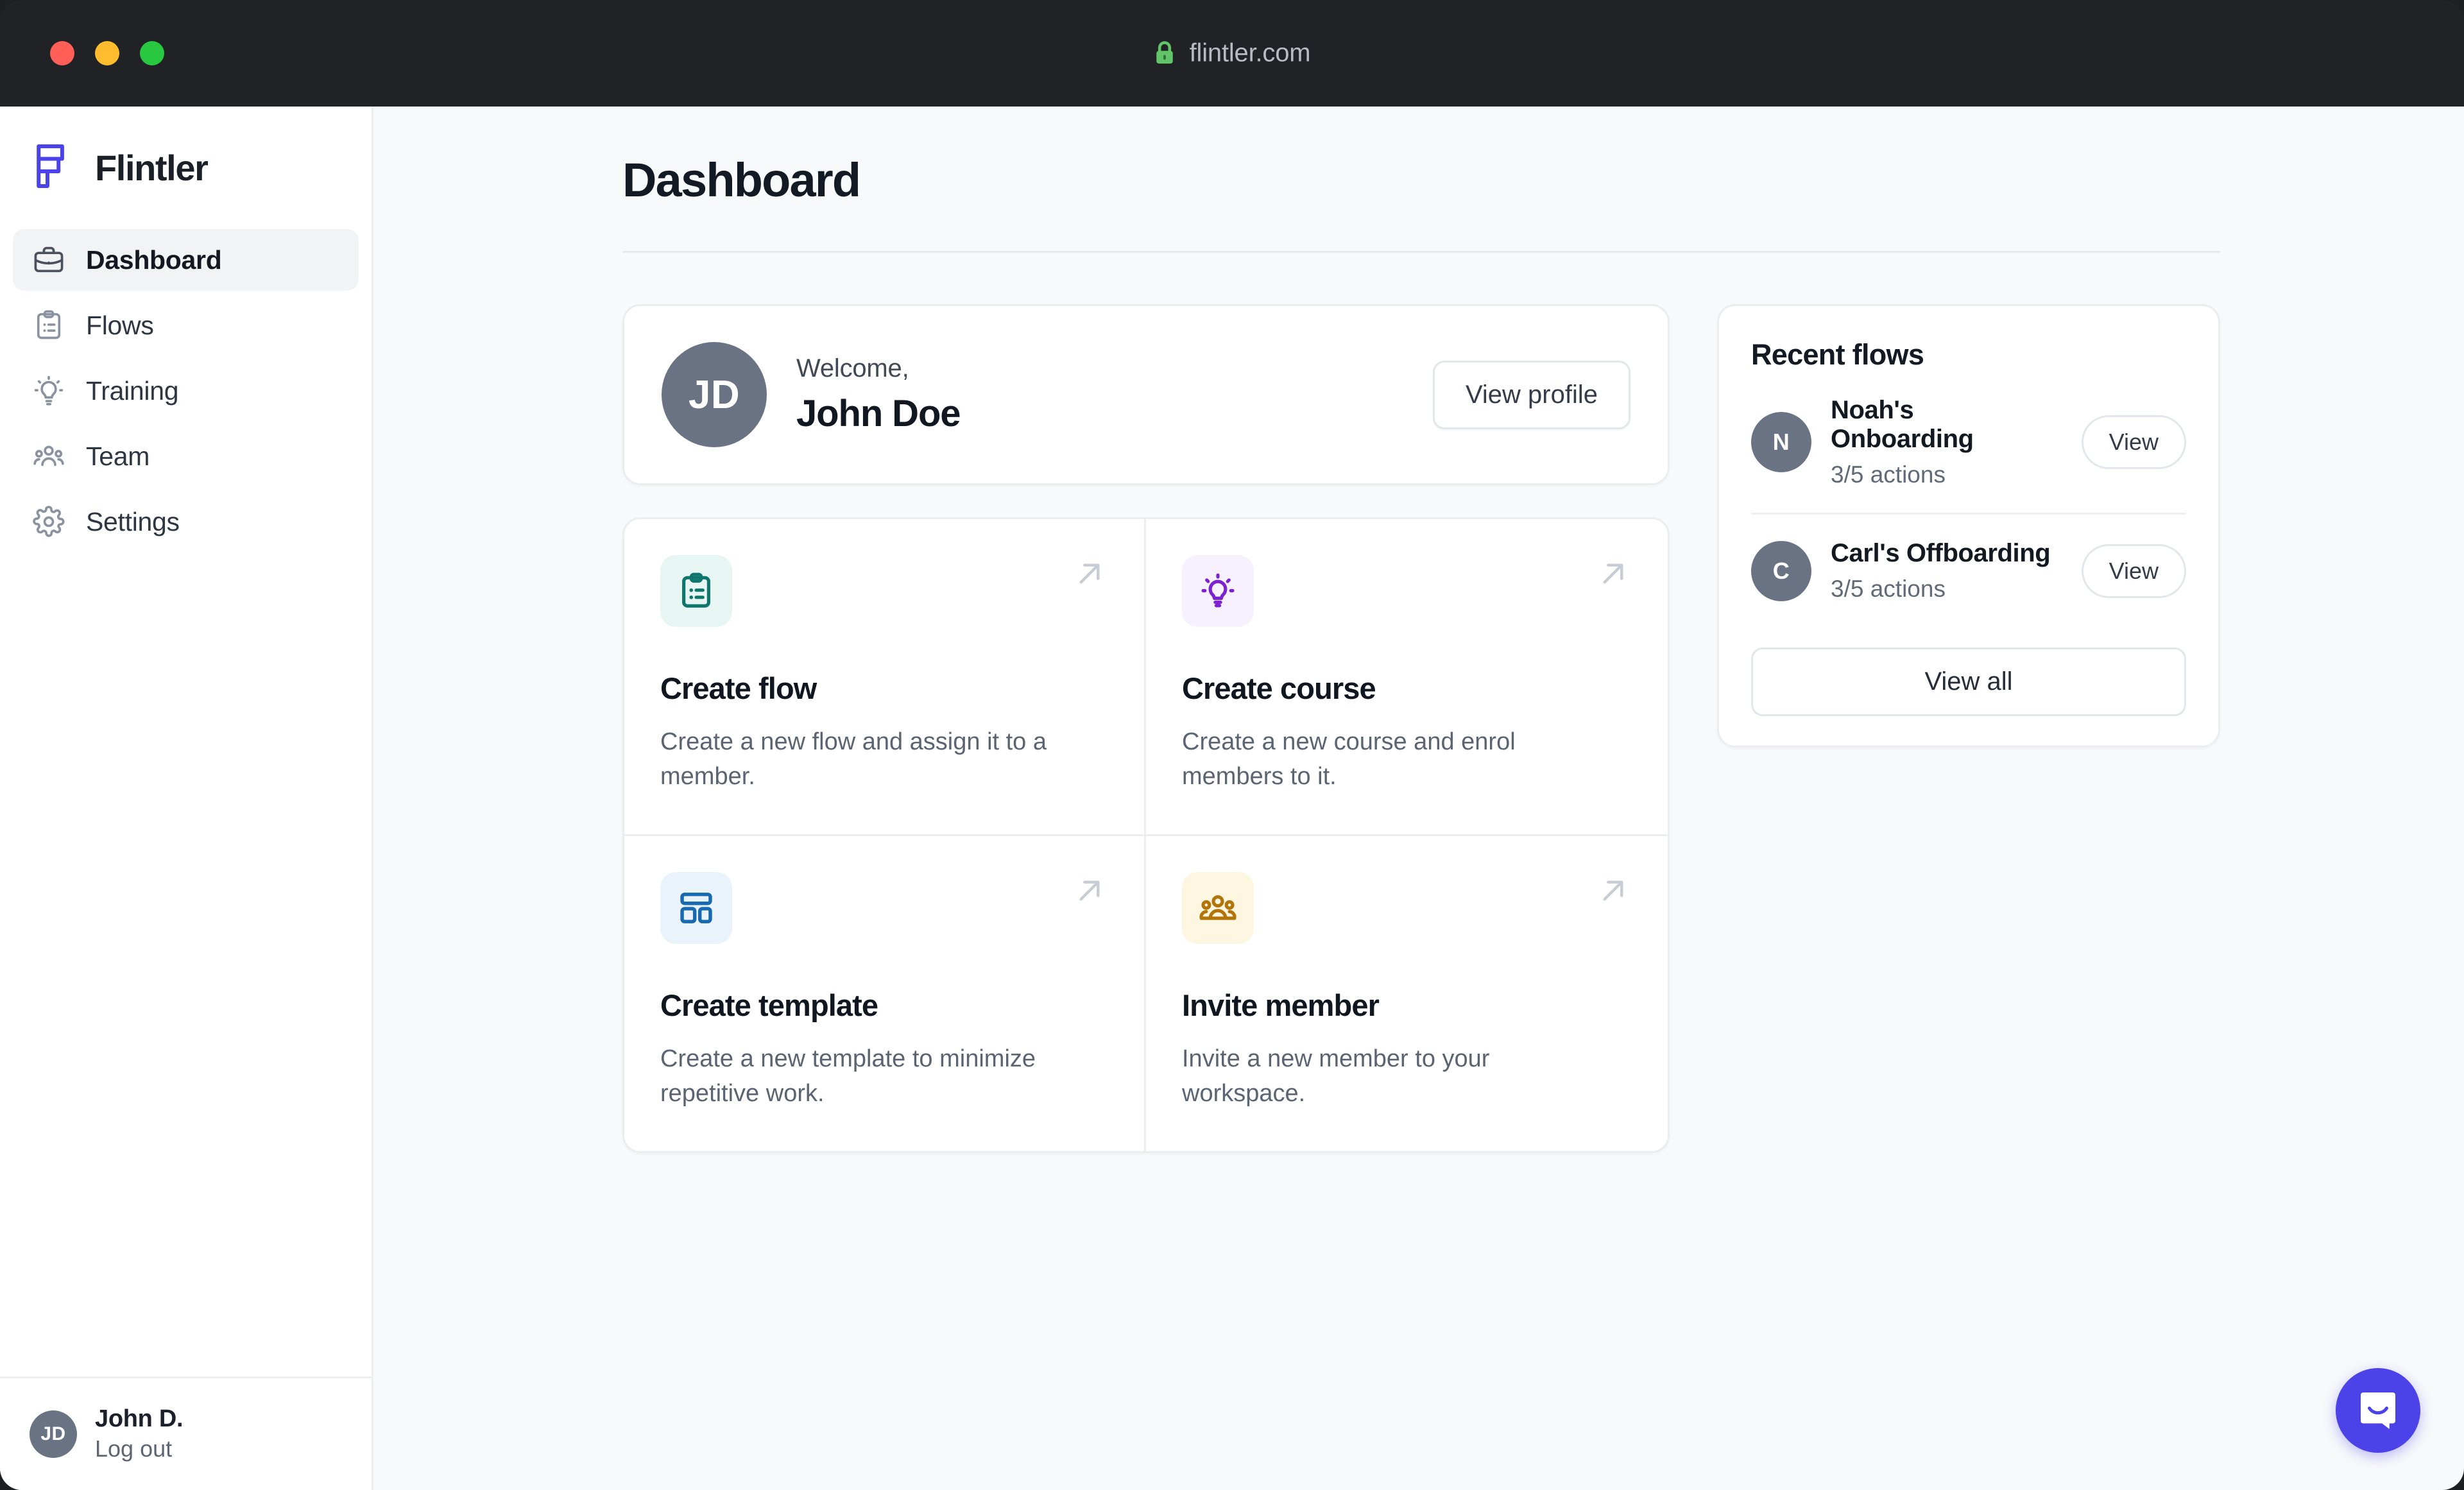  Describe the element at coordinates (1969, 681) in the screenshot. I see `view-all-flows-button: View all` at that location.